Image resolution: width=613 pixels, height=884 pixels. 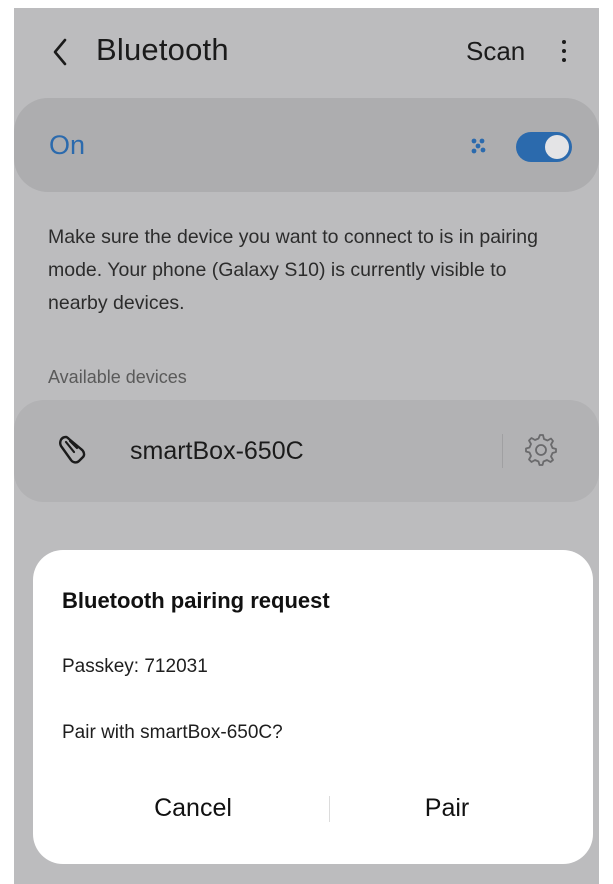 I want to click on cancel-button: Cancel, so click(x=193, y=808).